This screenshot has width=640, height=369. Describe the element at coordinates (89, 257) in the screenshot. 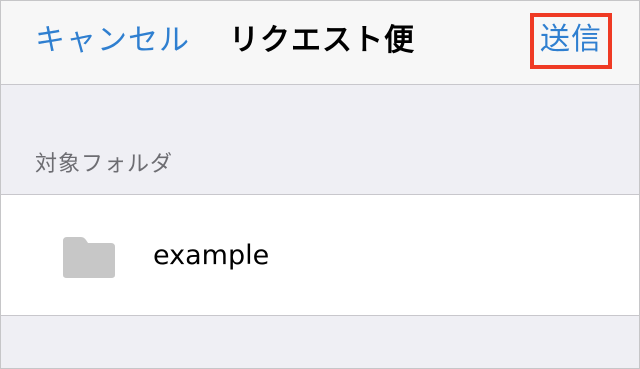

I see `folder-icon` at that location.